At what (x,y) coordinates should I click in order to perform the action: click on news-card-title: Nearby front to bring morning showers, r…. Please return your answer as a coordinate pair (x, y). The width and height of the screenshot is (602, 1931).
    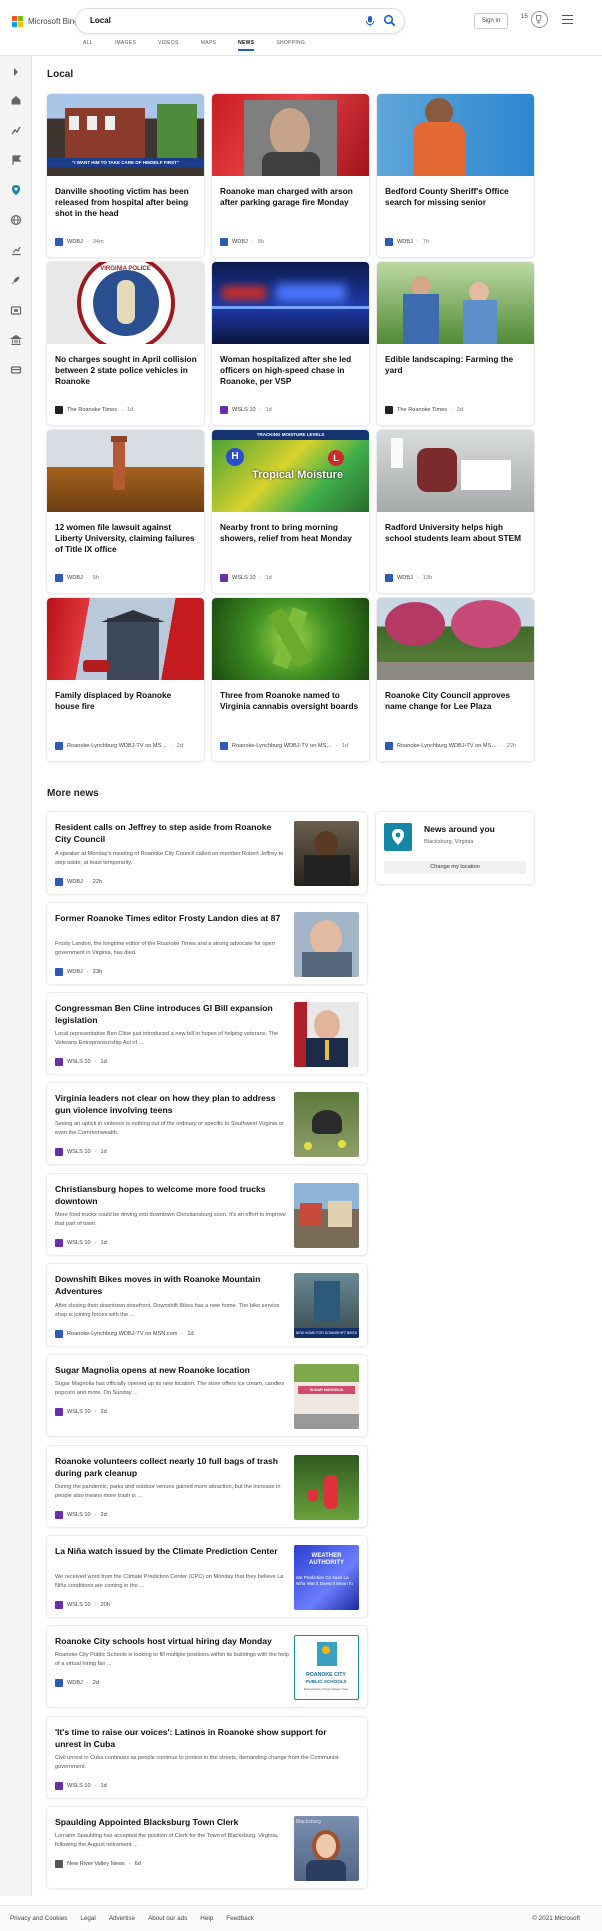
    Looking at the image, I should click on (291, 533).